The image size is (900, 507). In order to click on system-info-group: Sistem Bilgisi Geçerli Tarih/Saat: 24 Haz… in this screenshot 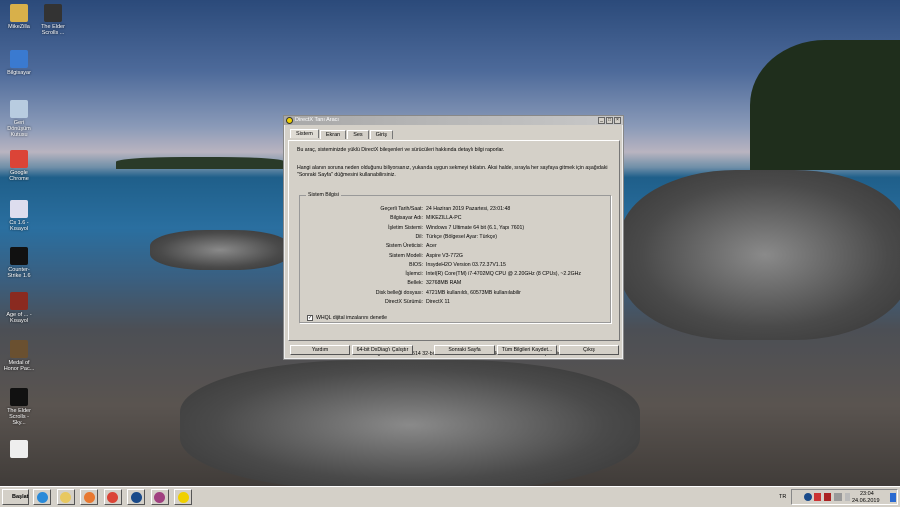, I will do `click(455, 257)`.